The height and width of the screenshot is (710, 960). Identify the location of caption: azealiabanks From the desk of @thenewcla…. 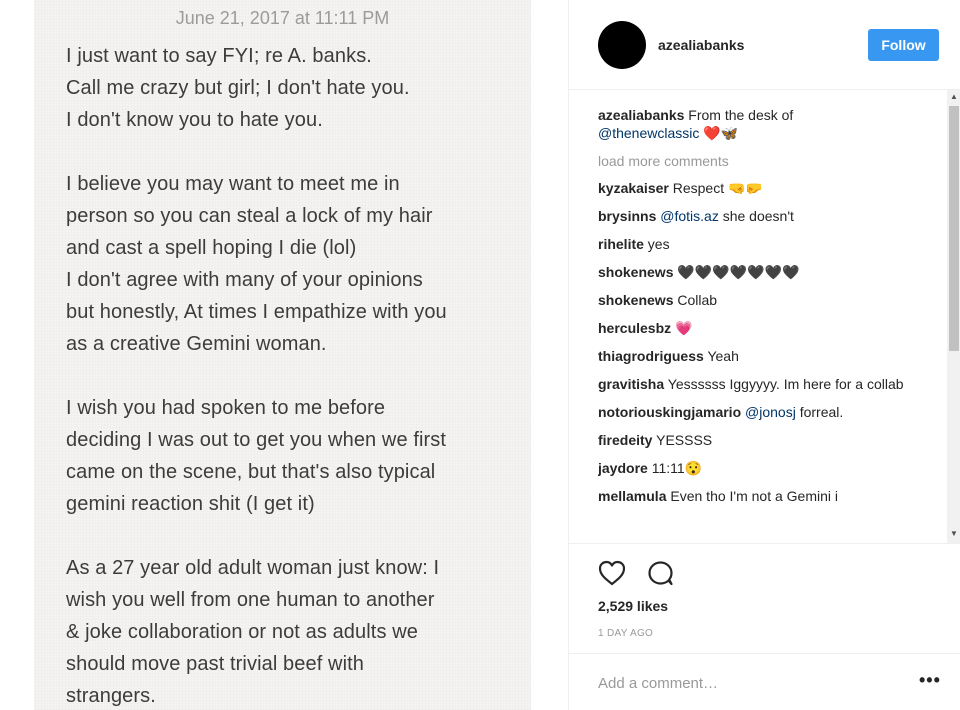
(770, 124).